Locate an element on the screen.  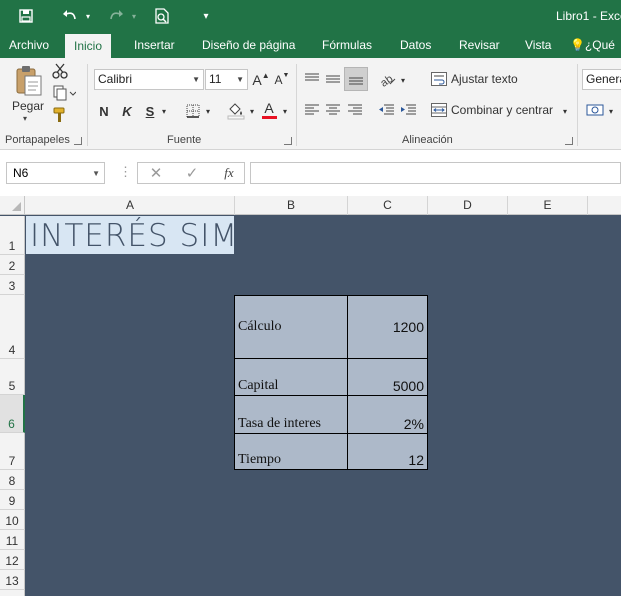
font-launcher-icon is located at coordinates (288, 141).